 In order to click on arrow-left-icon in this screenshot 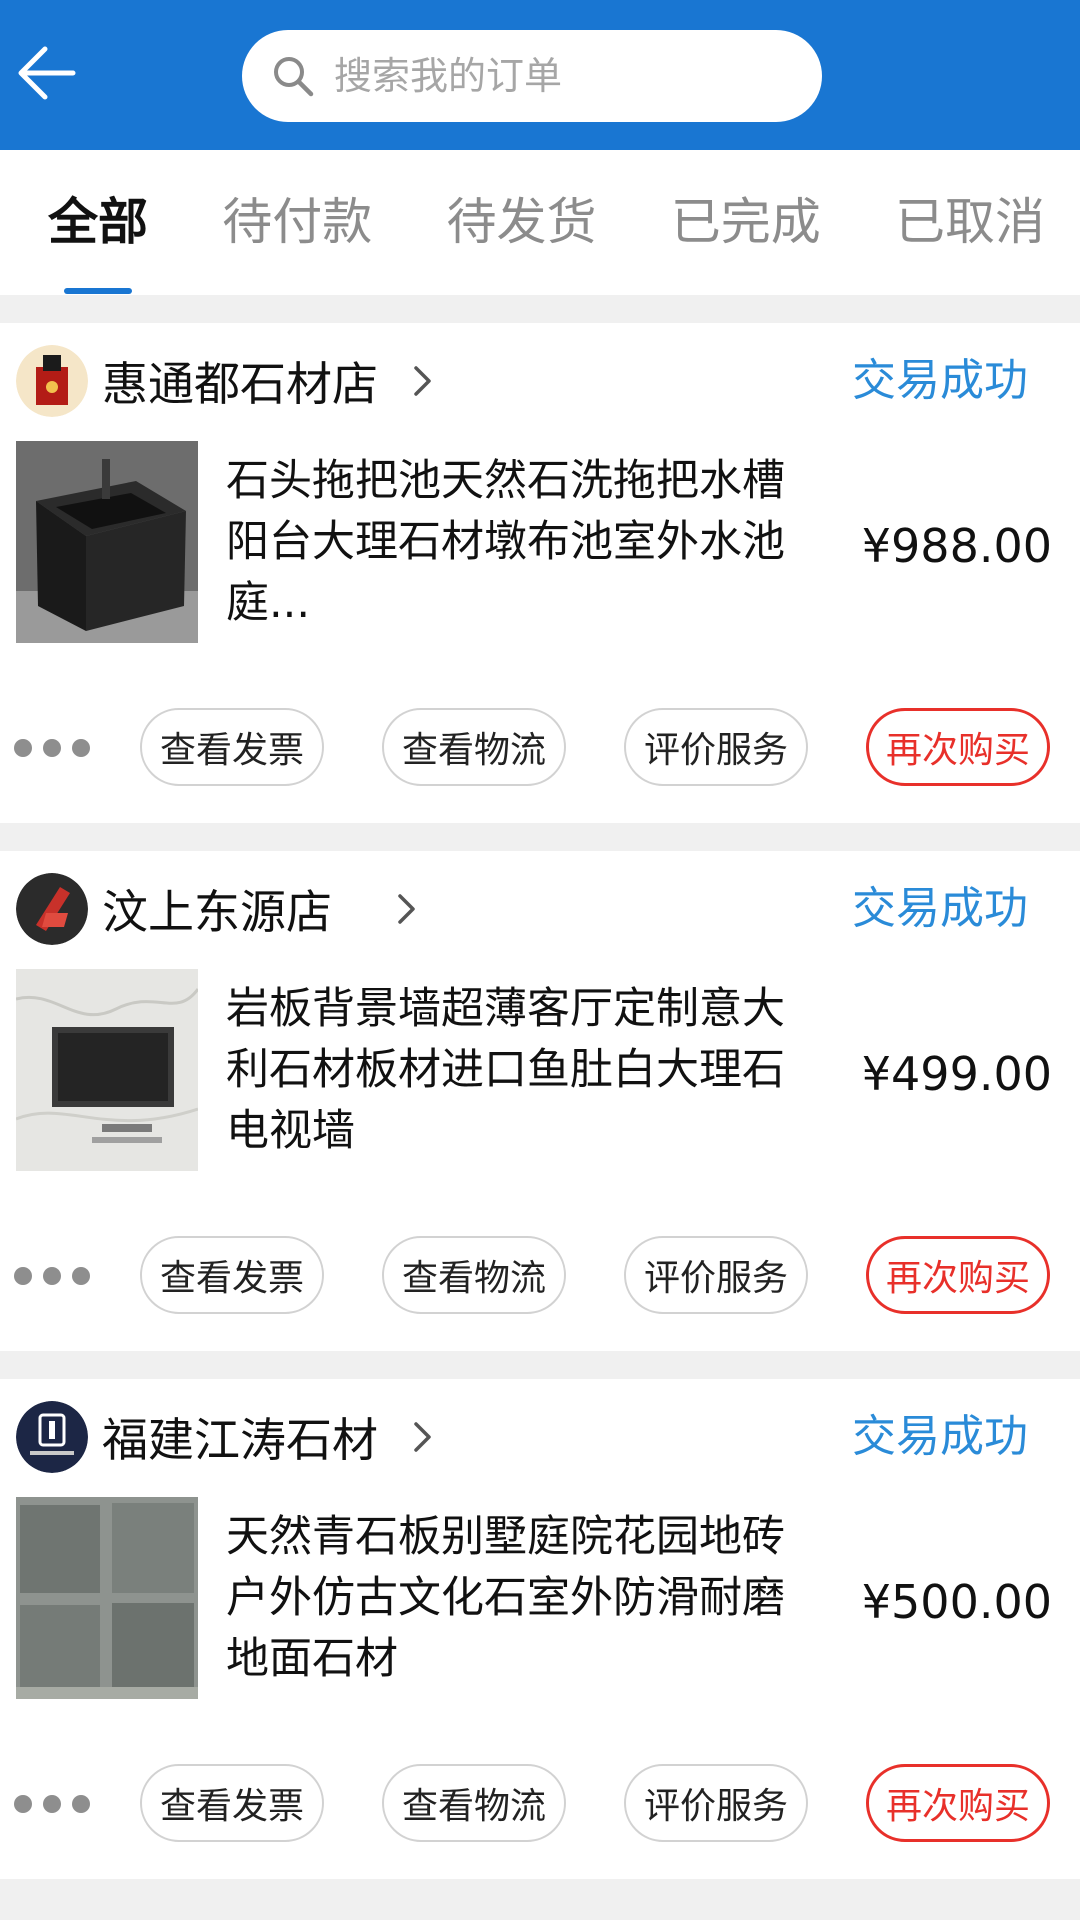, I will do `click(47, 73)`.